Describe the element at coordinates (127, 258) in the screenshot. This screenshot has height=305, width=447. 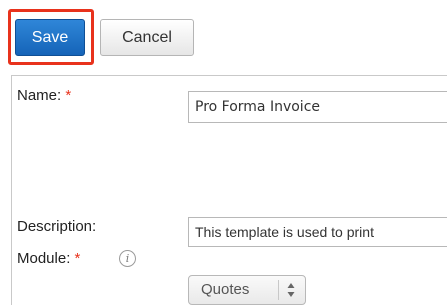
I see `info-icon: i` at that location.